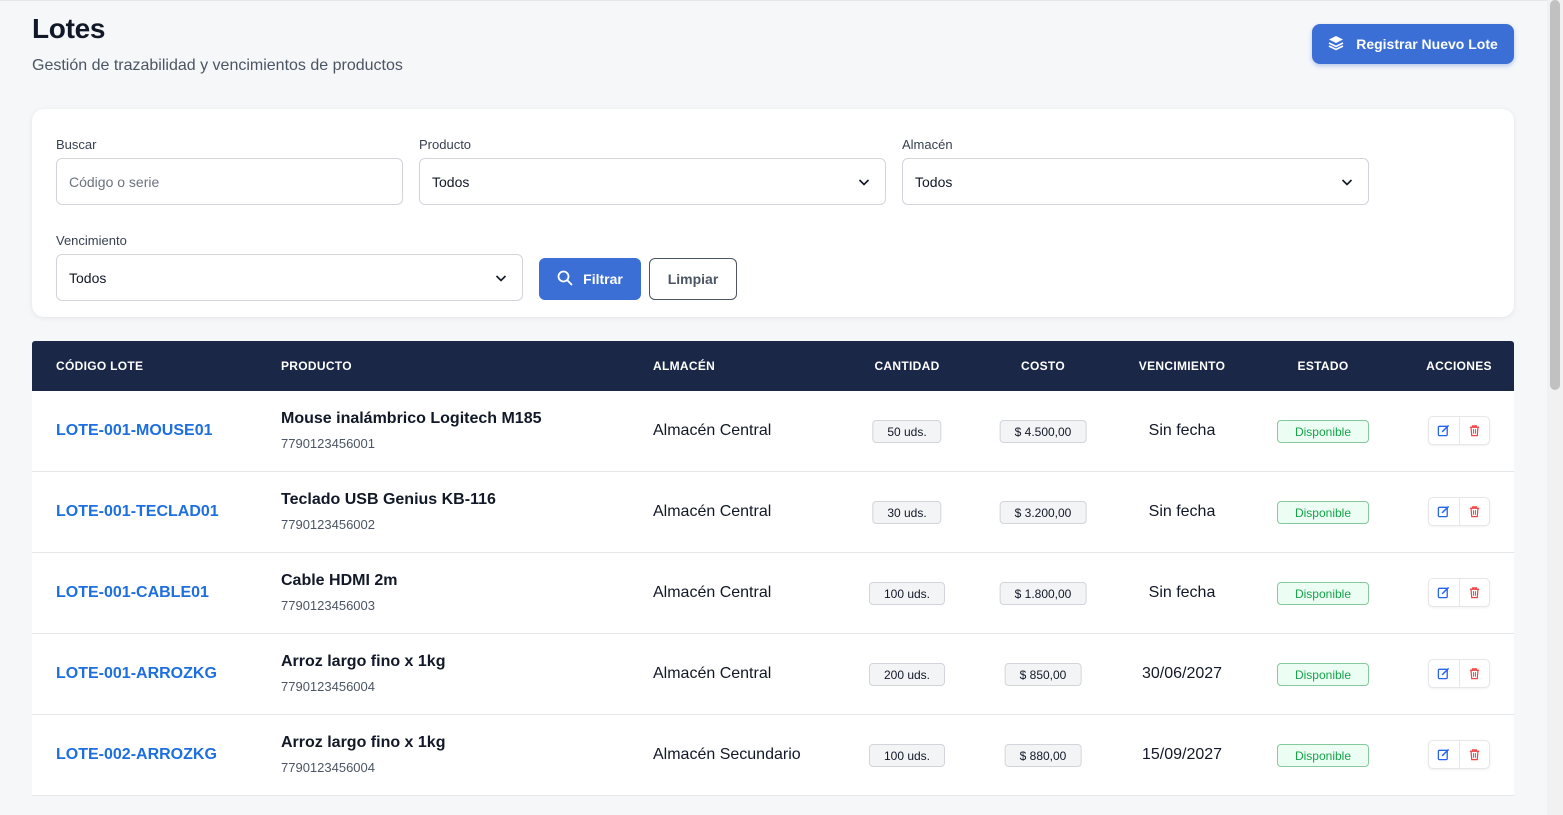  Describe the element at coordinates (934, 181) in the screenshot. I see `warehouse-select-value: Todos` at that location.